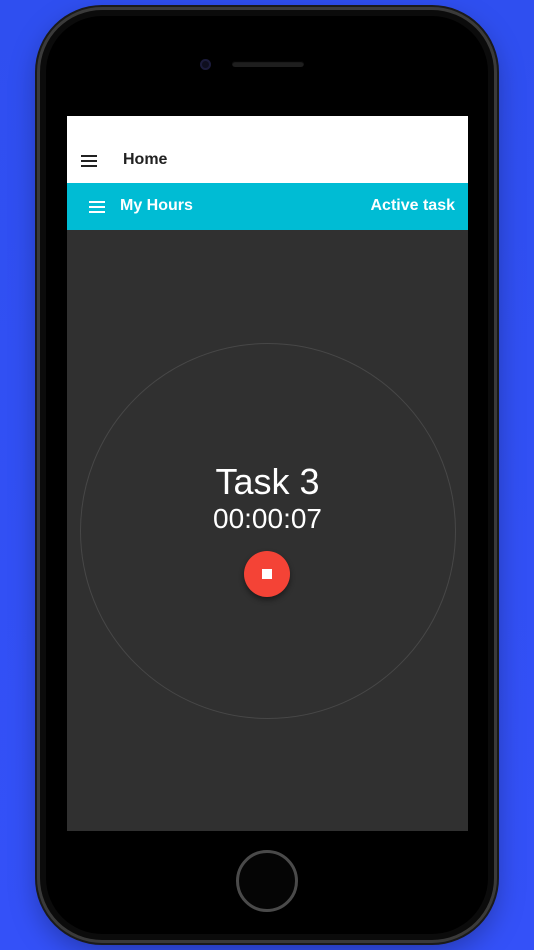  I want to click on task-name: Task 3, so click(267, 481).